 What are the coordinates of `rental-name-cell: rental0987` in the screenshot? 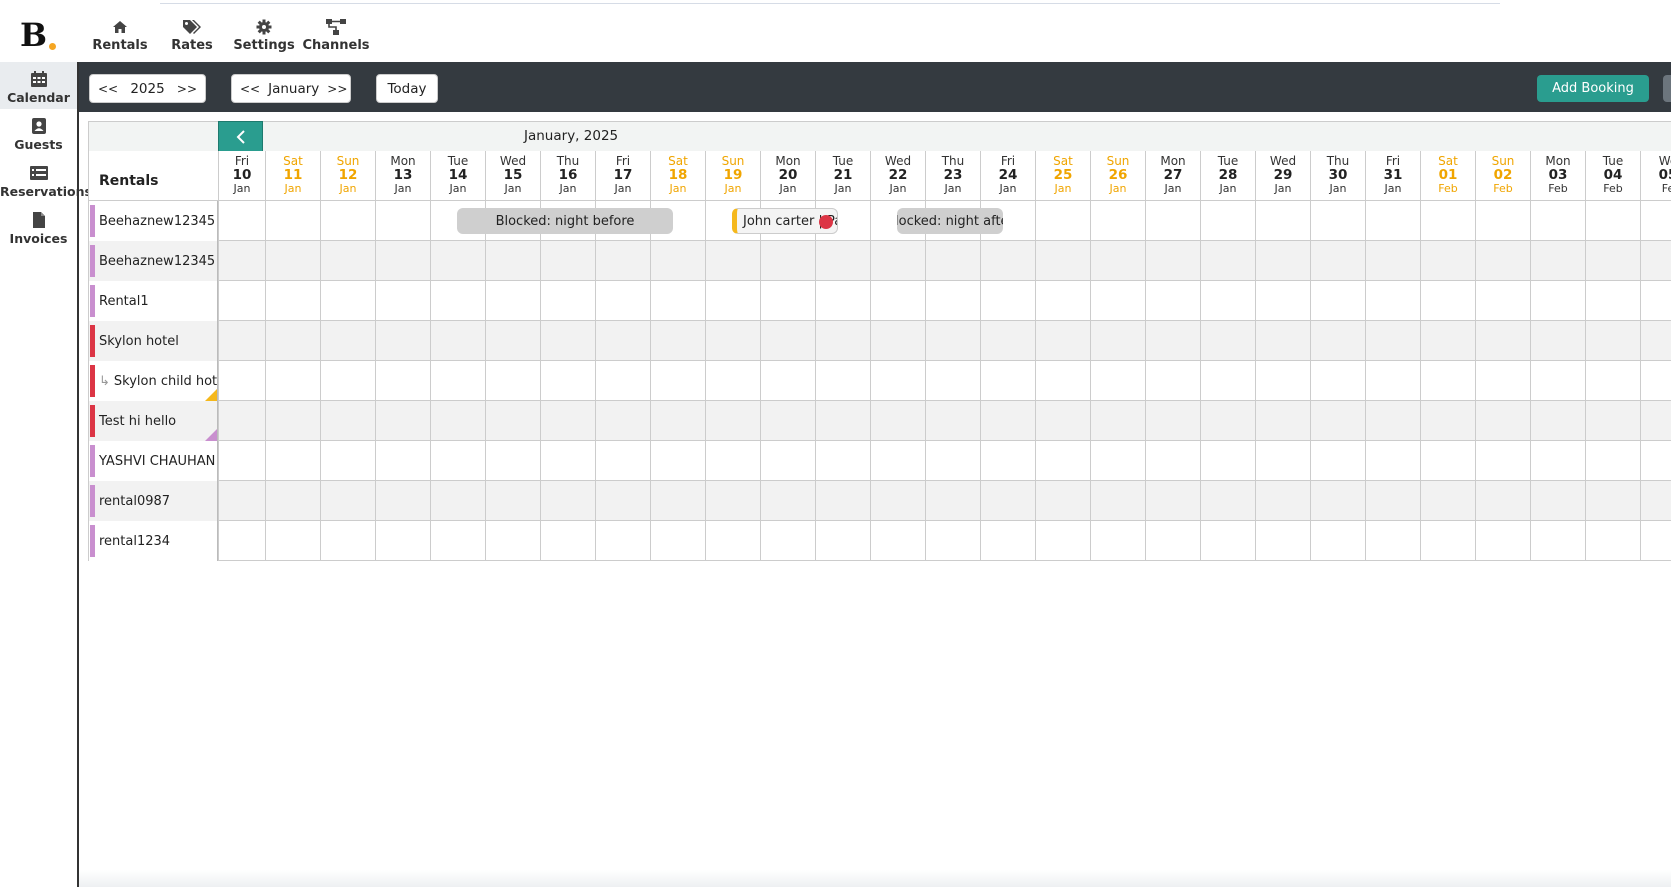 It's located at (153, 501).